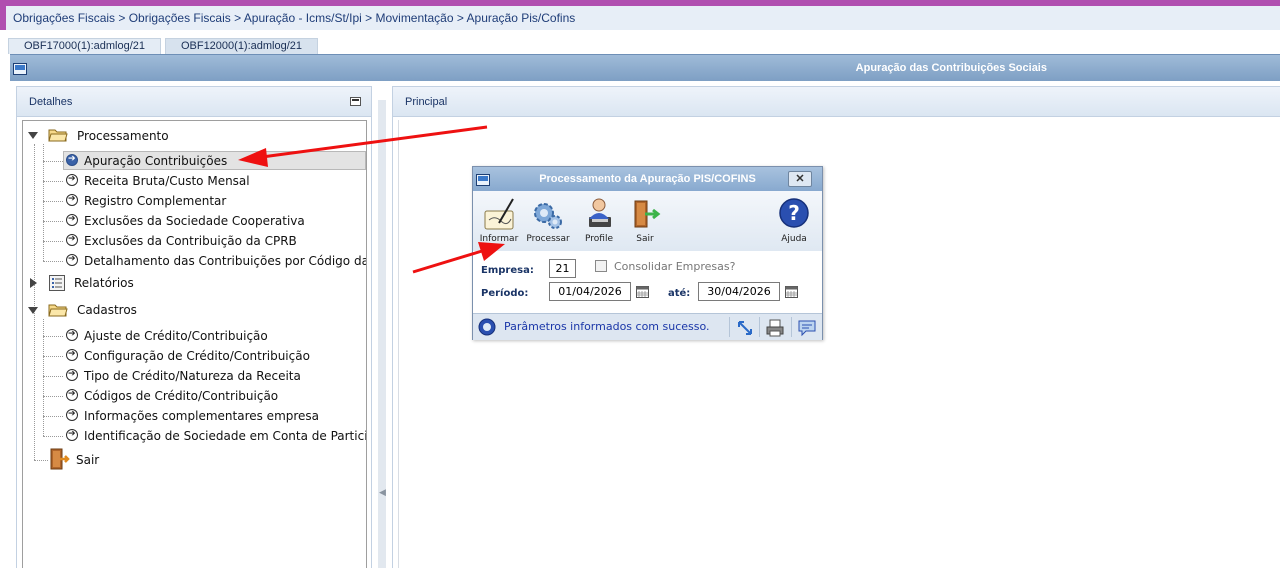 The height and width of the screenshot is (568, 1280). What do you see at coordinates (739, 291) in the screenshot?
I see `periodo-fim-input: 30/04/2026` at bounding box center [739, 291].